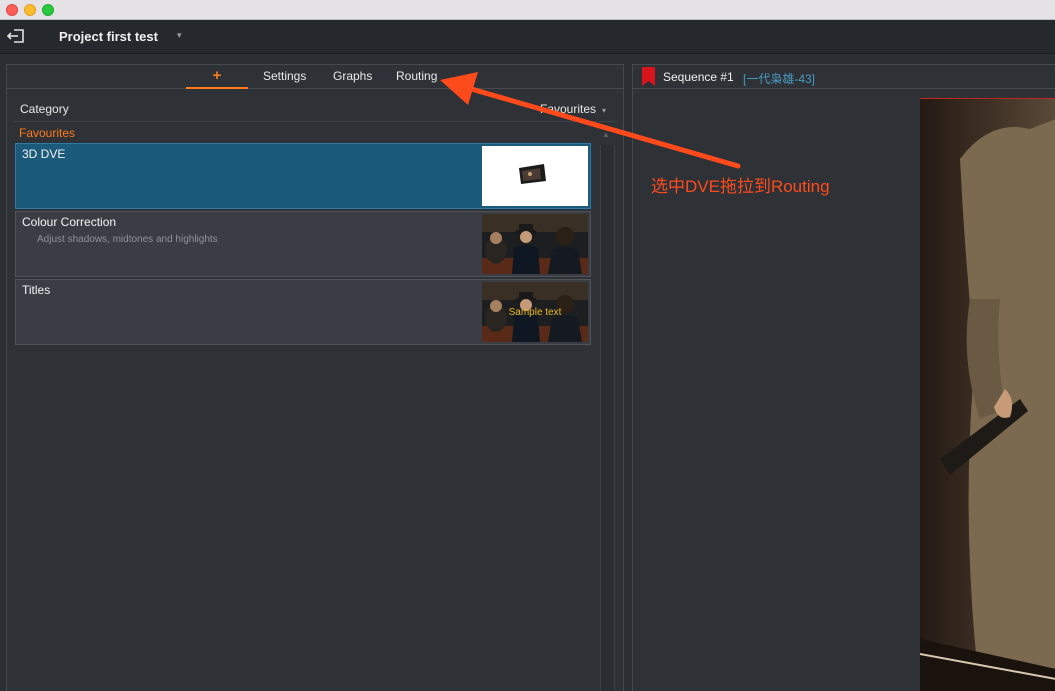 Image resolution: width=1055 pixels, height=691 pixels. Describe the element at coordinates (44, 109) in the screenshot. I see `category-label: Category` at that location.